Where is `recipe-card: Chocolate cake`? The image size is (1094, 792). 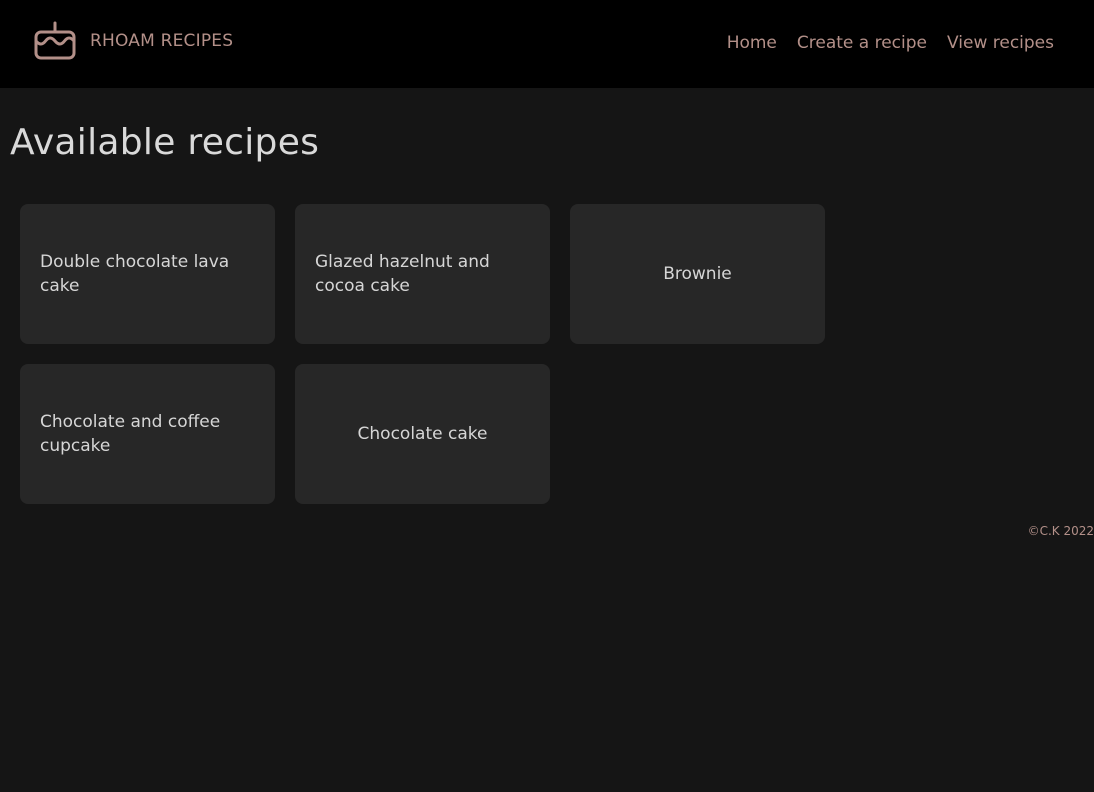
recipe-card: Chocolate cake is located at coordinates (422, 434).